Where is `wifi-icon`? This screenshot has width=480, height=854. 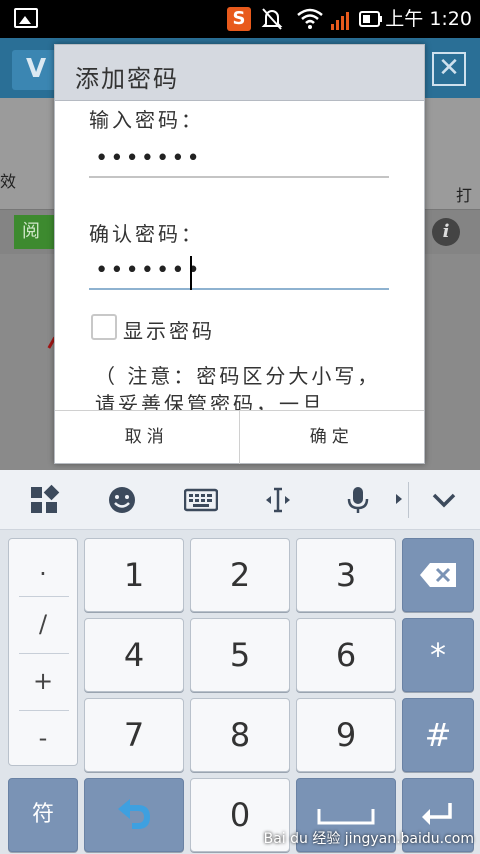
wifi-icon is located at coordinates (310, 18).